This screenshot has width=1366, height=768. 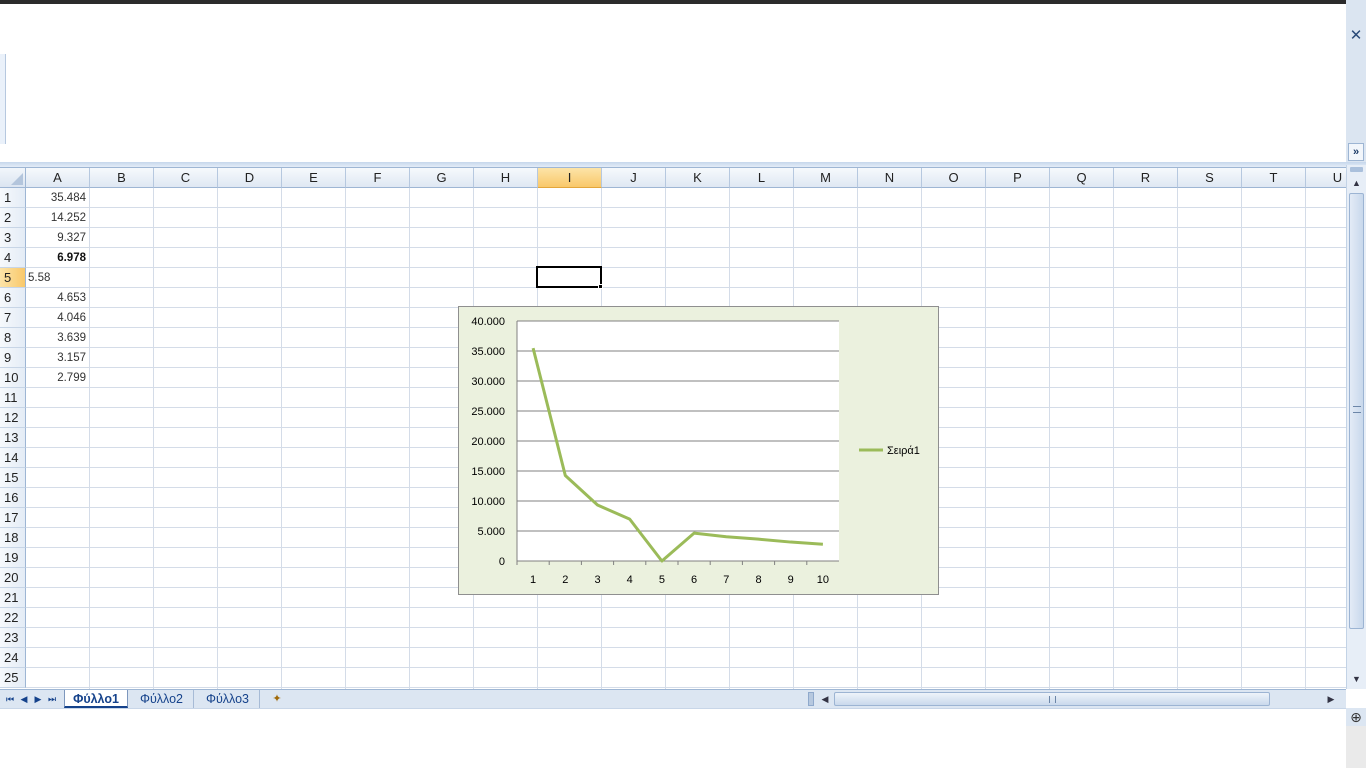 What do you see at coordinates (57, 318) in the screenshot?
I see `cell-A7: 4.046` at bounding box center [57, 318].